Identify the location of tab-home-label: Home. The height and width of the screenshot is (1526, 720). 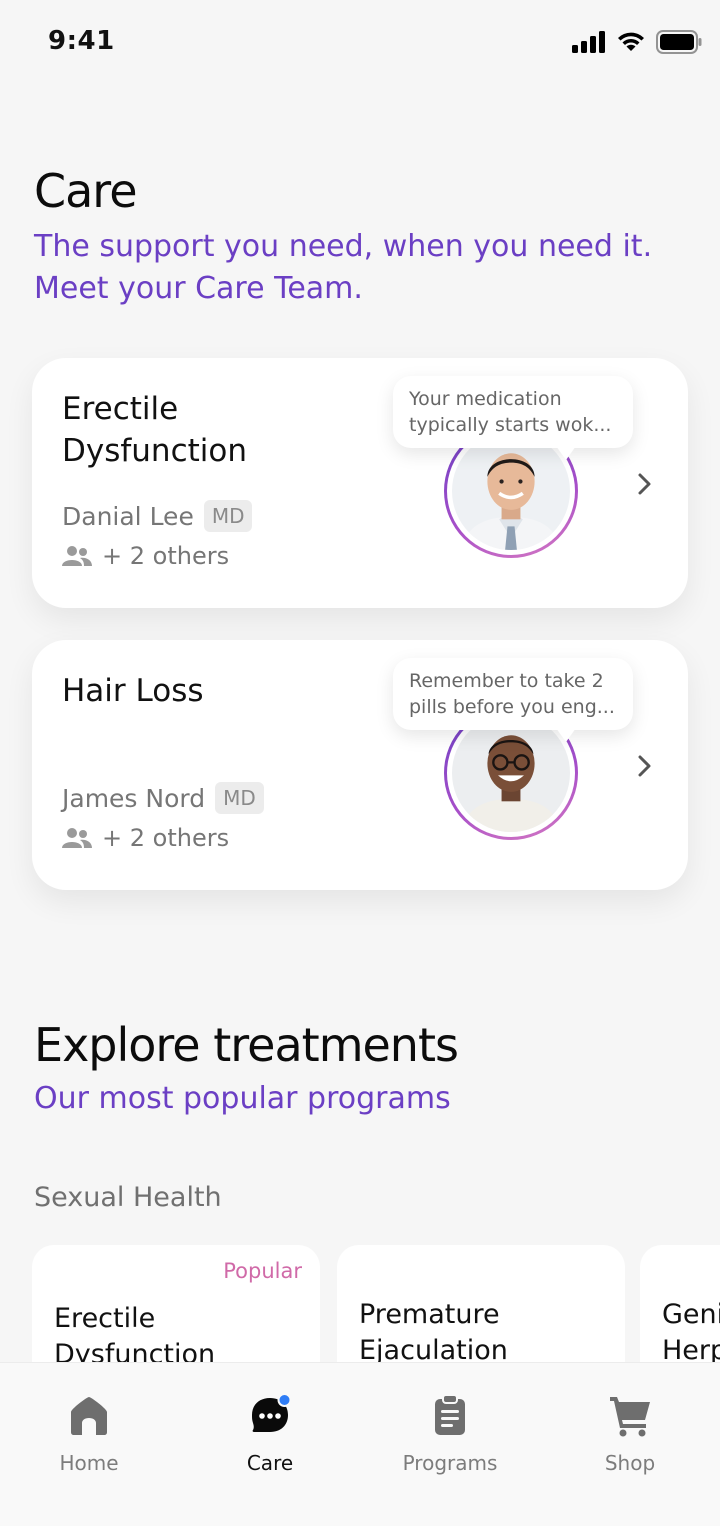
(89, 1463).